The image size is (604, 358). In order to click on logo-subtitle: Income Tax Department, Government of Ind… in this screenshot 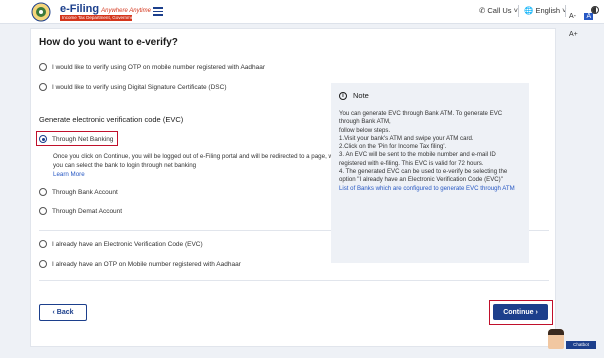, I will do `click(96, 18)`.